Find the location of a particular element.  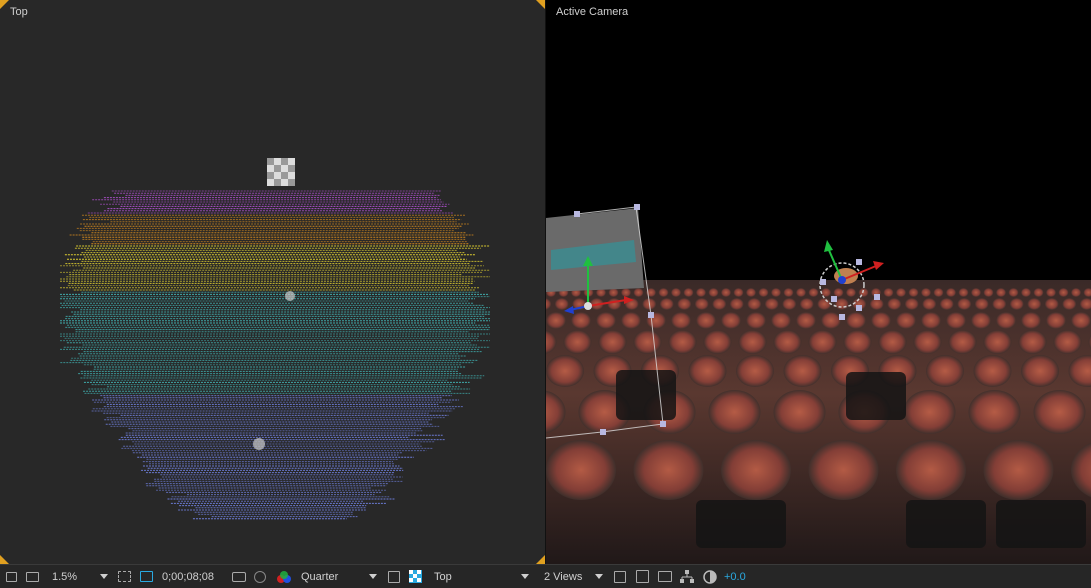

resolution-dropdown: Quarter is located at coordinates (319, 576).